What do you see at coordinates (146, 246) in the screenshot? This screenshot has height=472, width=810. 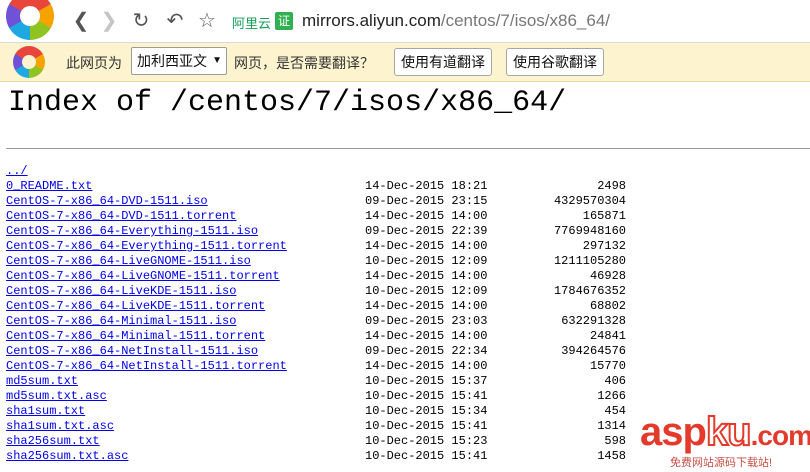 I see `file-link: CentOS-7-x86_64-Everything-1511.torrent` at bounding box center [146, 246].